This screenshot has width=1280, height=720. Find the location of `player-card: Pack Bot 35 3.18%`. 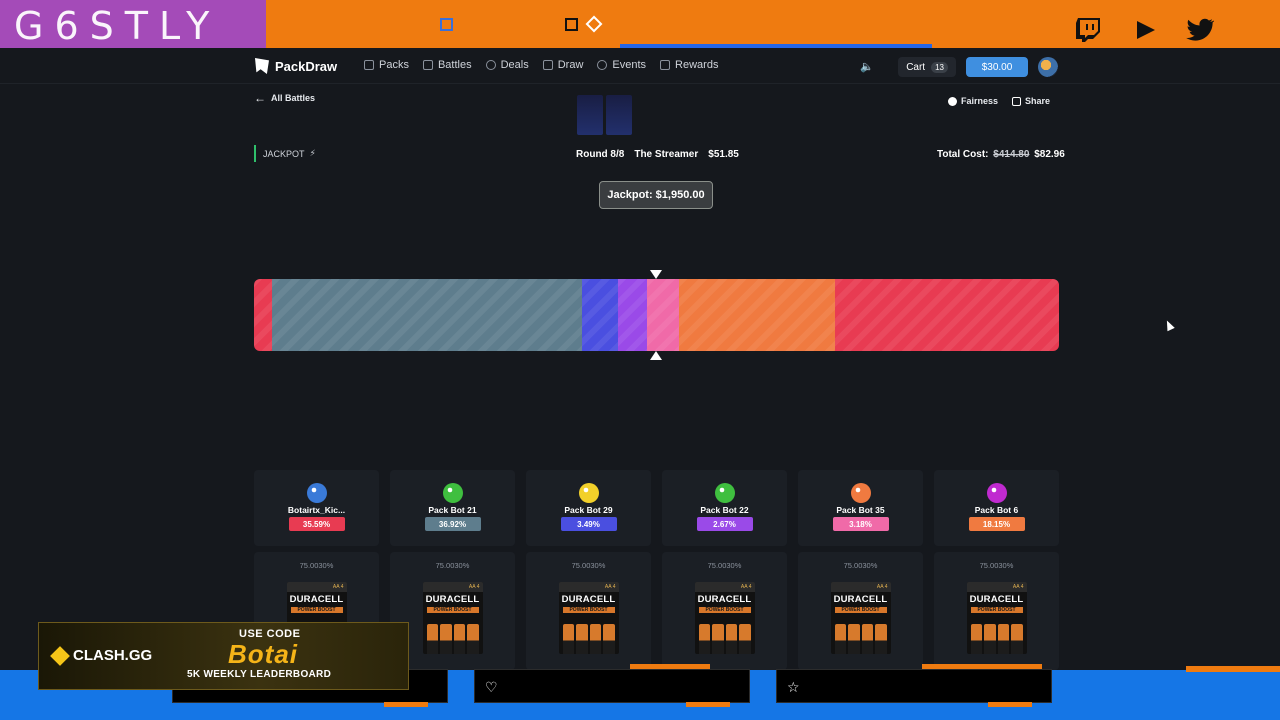

player-card: Pack Bot 35 3.18% is located at coordinates (860, 508).